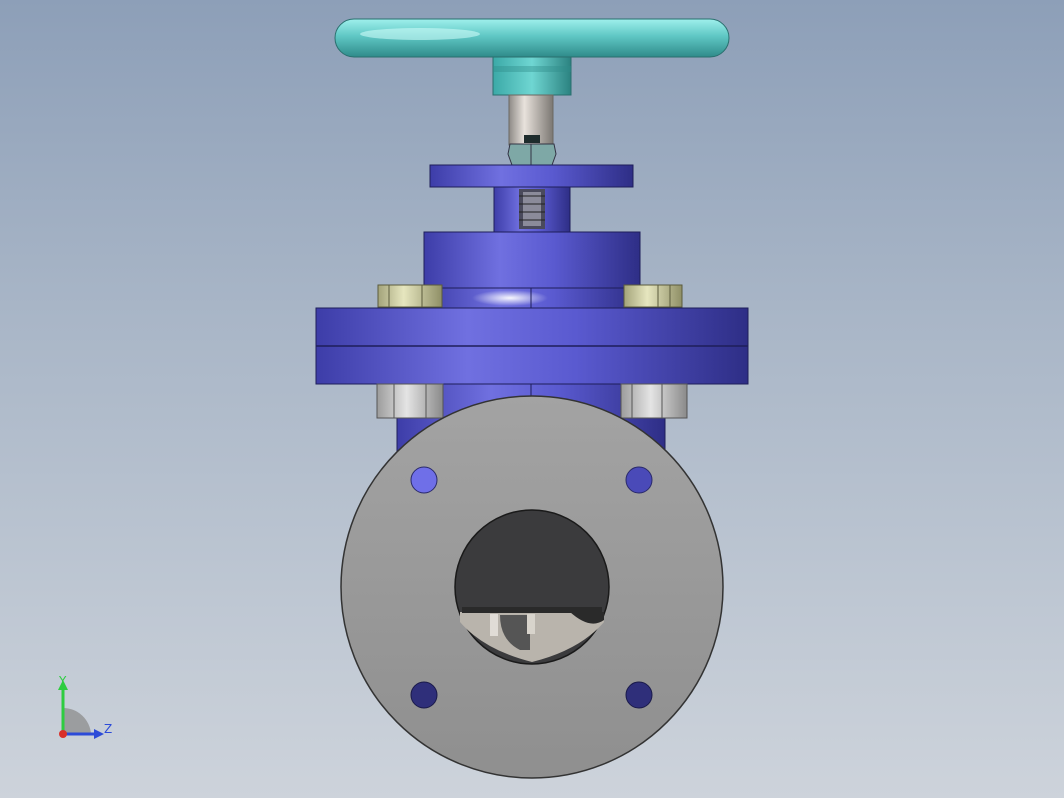  Describe the element at coordinates (108, 729) in the screenshot. I see `triad-z-label: Z` at that location.